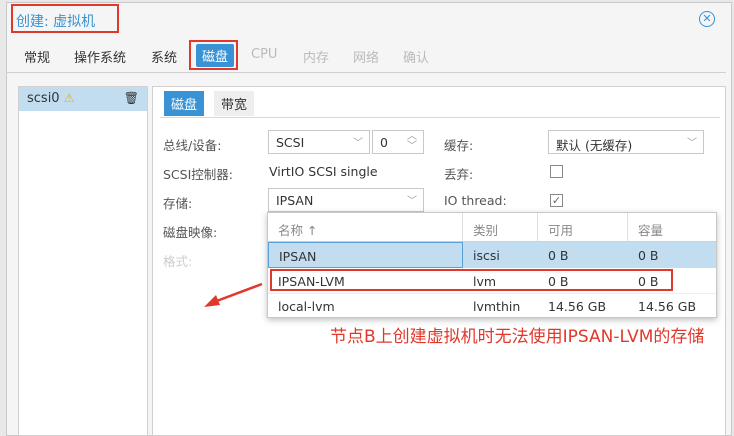 This screenshot has height=436, width=734. Describe the element at coordinates (233, 294) in the screenshot. I see `arrow-icon` at that location.